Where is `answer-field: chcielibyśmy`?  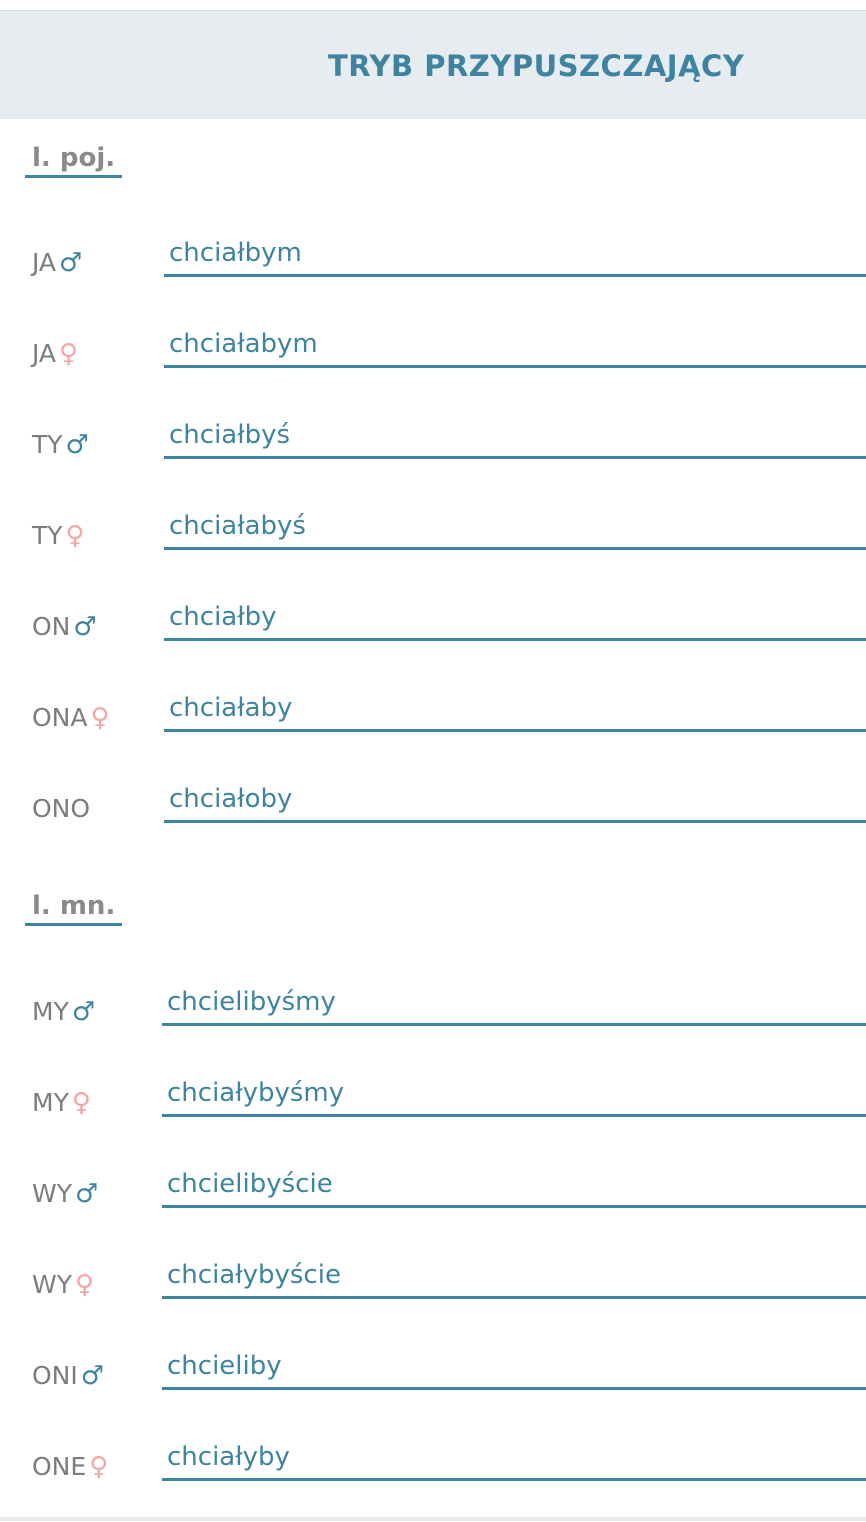 answer-field: chcielibyśmy is located at coordinates (514, 1002).